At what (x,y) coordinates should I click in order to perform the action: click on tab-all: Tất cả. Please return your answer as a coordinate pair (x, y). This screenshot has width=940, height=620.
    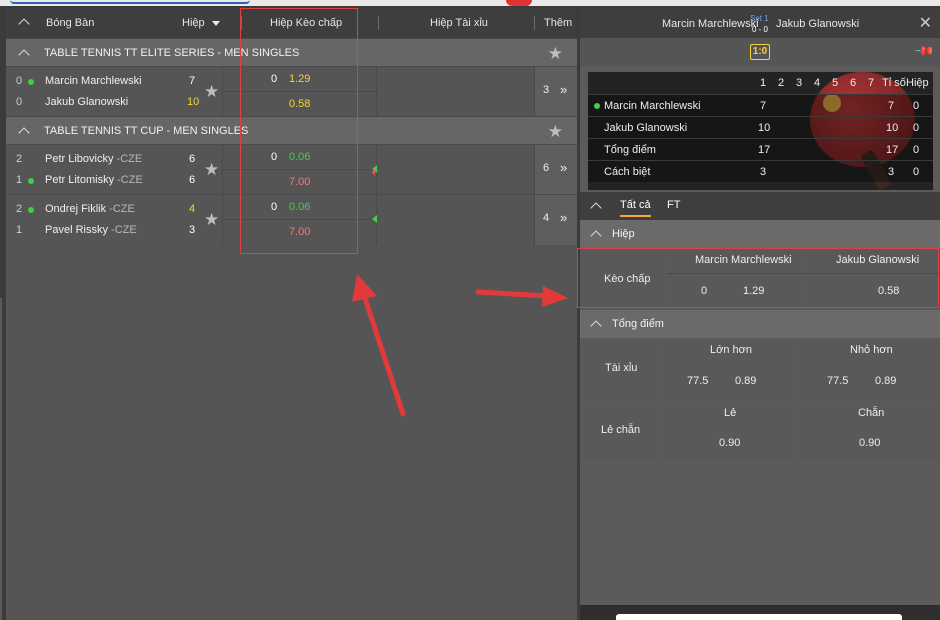
    Looking at the image, I should click on (635, 208).